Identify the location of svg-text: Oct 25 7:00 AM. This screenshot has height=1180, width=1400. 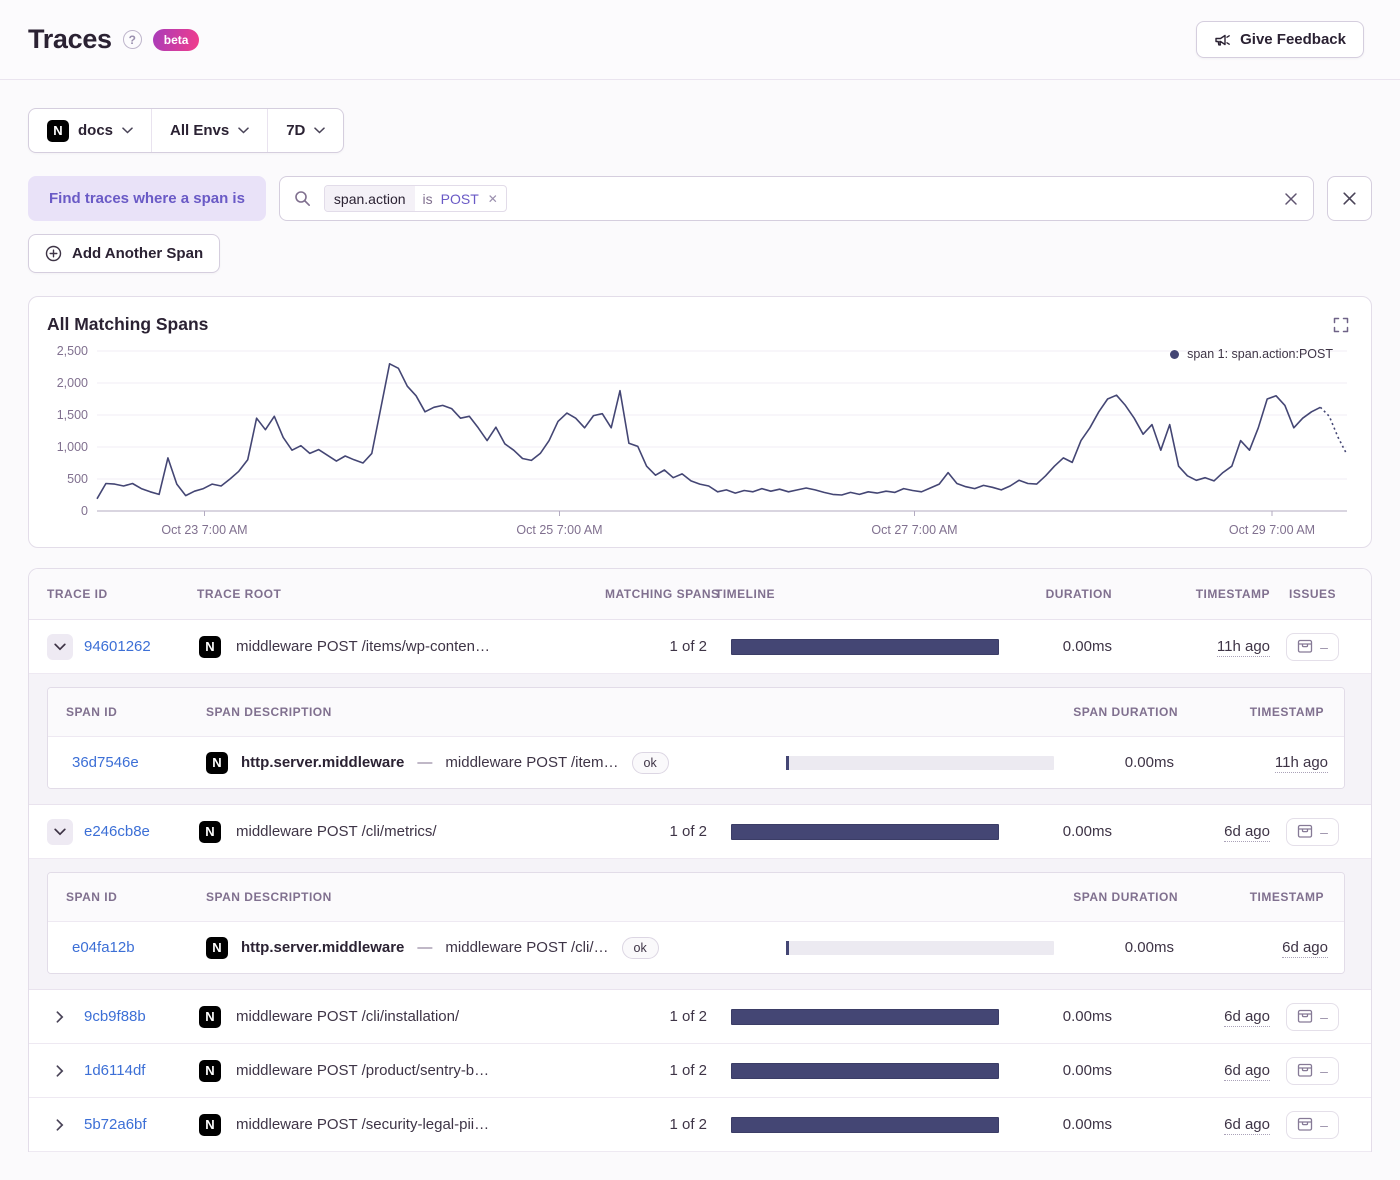
(559, 530).